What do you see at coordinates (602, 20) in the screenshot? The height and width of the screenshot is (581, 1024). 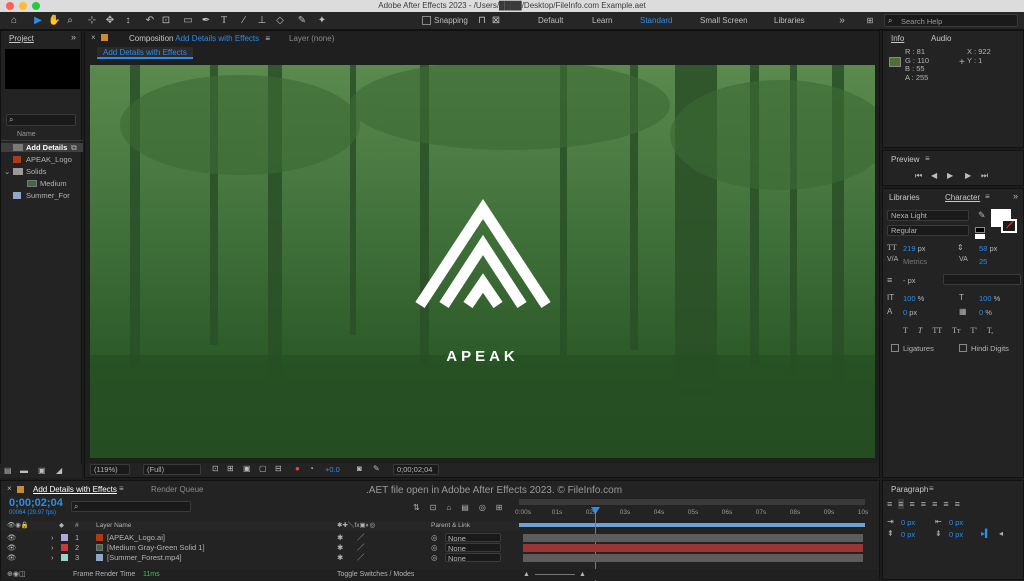 I see `workspace-learn: Learn` at bounding box center [602, 20].